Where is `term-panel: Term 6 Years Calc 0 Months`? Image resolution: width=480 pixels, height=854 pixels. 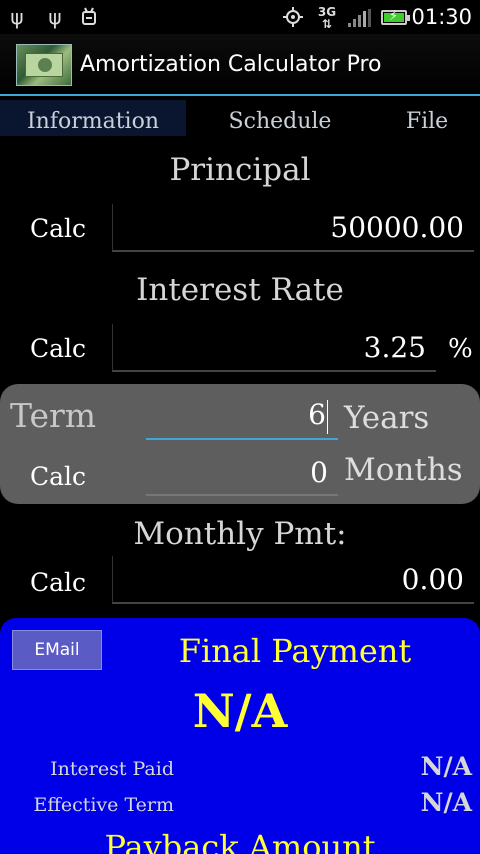 term-panel: Term 6 Years Calc 0 Months is located at coordinates (240, 444).